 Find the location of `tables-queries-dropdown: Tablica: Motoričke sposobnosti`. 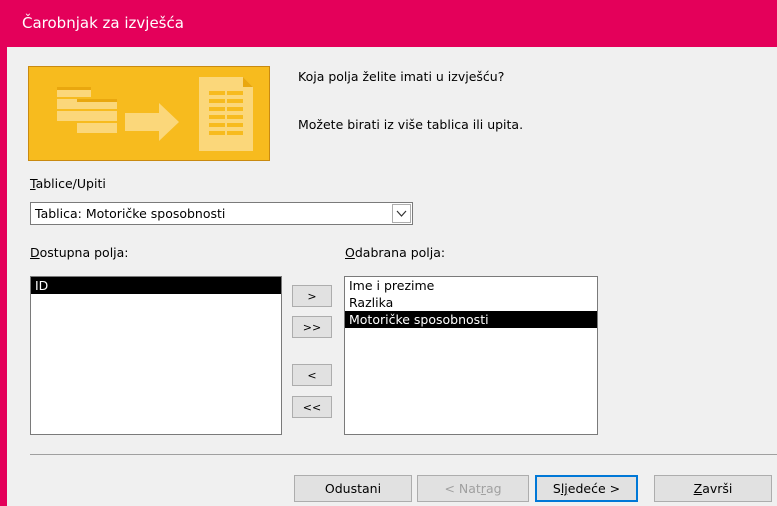

tables-queries-dropdown: Tablica: Motoričke sposobnosti is located at coordinates (221, 213).